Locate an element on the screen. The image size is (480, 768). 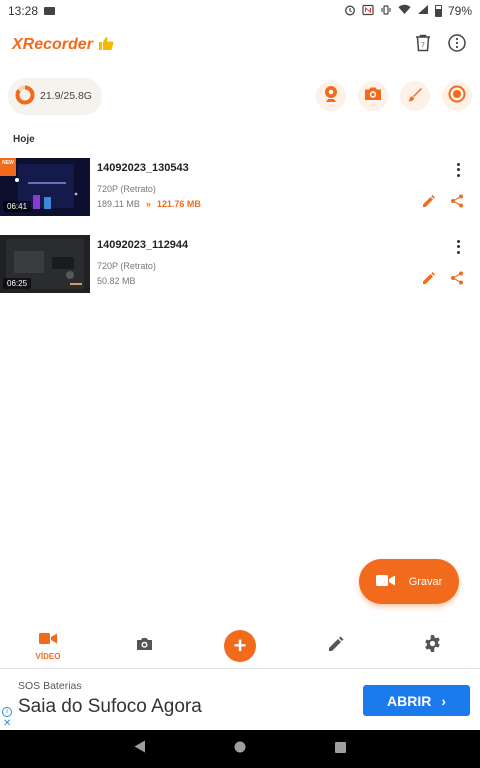
facecam-button is located at coordinates (331, 96).